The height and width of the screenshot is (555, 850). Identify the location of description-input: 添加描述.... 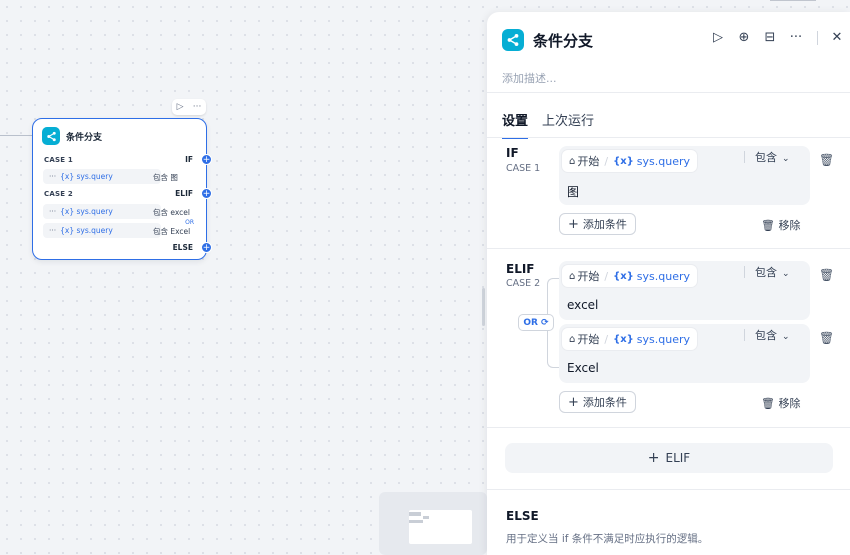
(529, 78).